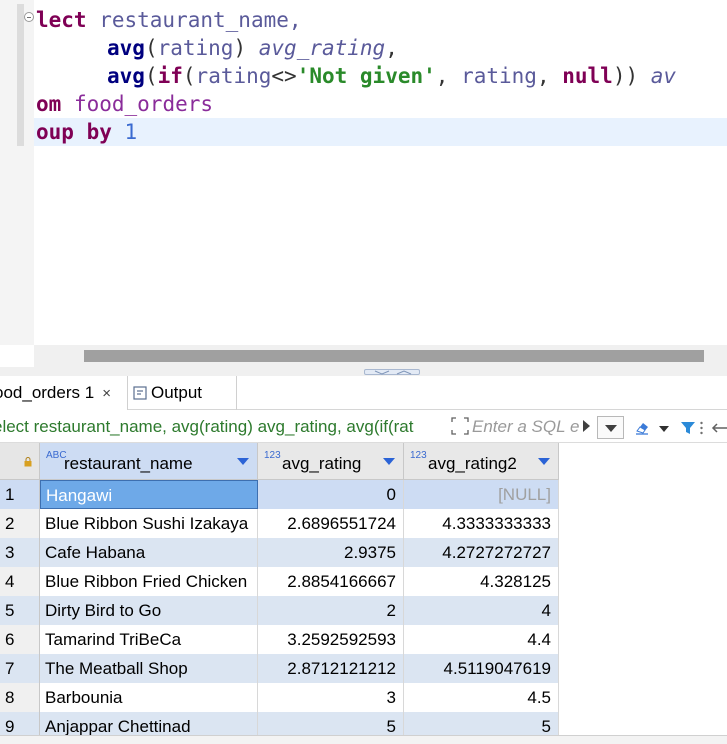 The width and height of the screenshot is (727, 744). I want to click on row-number: 4, so click(20, 581).